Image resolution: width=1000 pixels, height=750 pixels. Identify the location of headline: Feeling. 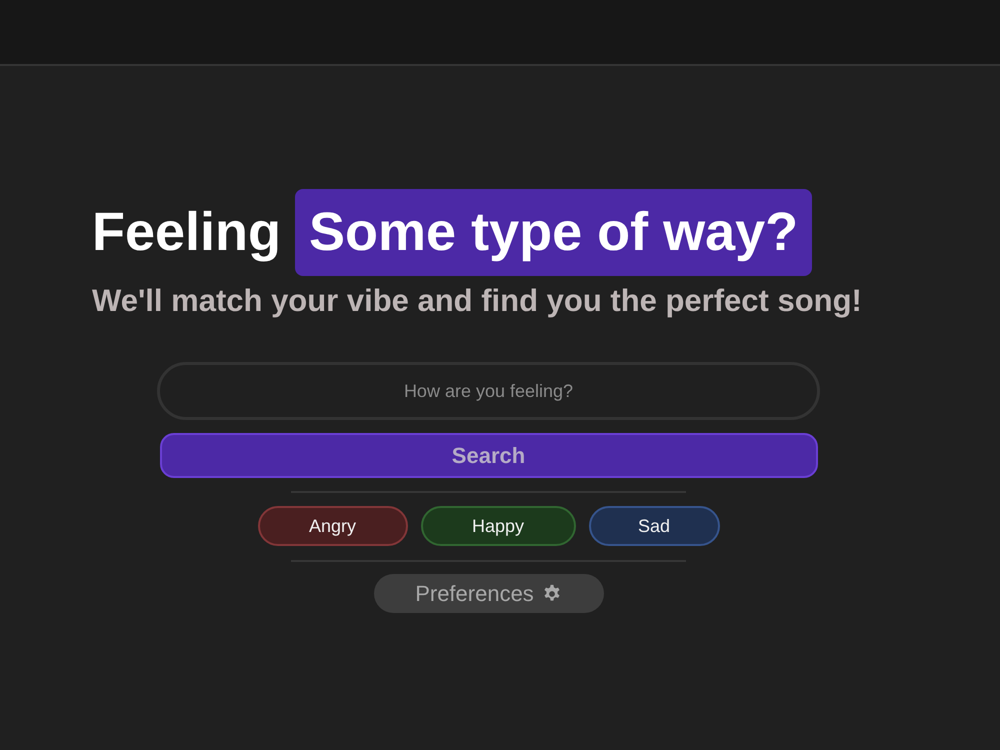
(187, 232).